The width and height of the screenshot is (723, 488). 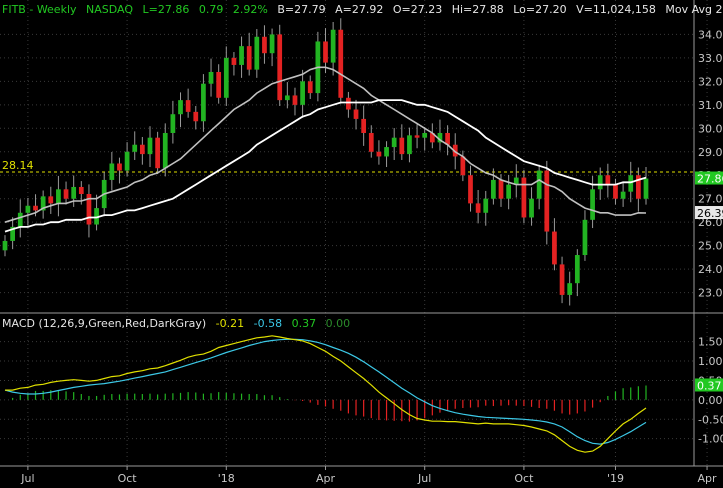 What do you see at coordinates (359, 9) in the screenshot?
I see `header-ask: A=27.92` at bounding box center [359, 9].